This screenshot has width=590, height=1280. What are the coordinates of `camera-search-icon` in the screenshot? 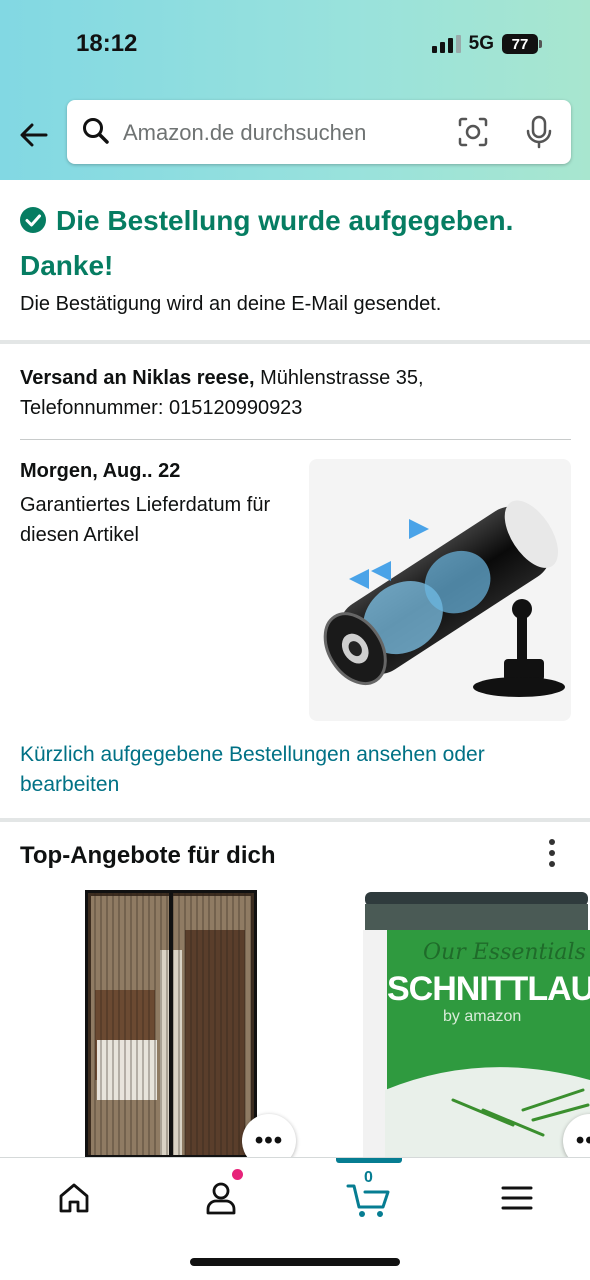 It's located at (473, 132).